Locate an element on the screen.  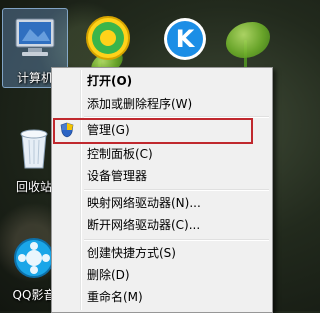
menu-item-open: 打开(O) is located at coordinates (162, 81).